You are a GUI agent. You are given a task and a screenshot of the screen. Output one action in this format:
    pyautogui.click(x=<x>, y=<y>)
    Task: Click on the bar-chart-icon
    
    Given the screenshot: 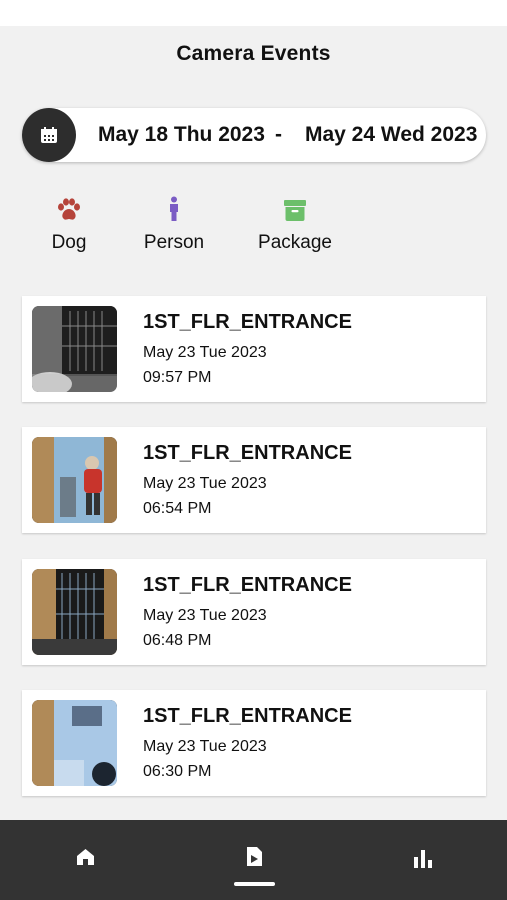 What is the action you would take?
    pyautogui.click(x=423, y=859)
    